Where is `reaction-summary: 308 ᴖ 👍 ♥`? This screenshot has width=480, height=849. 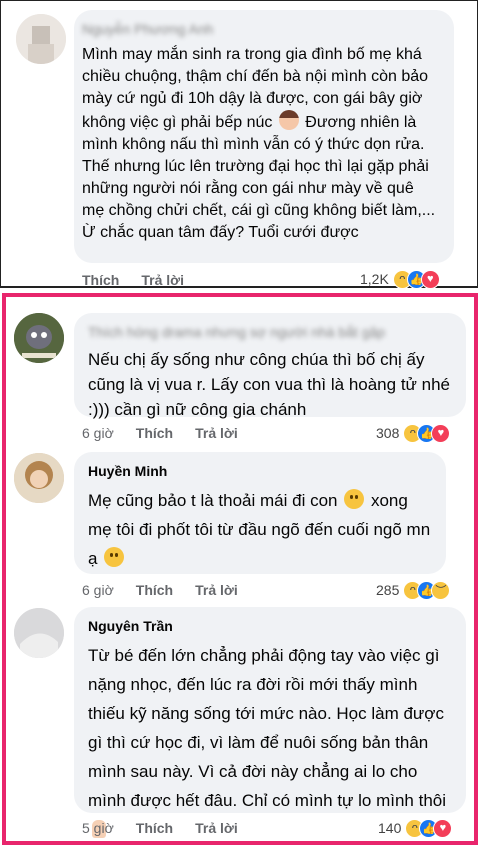 reaction-summary: 308 ᴖ 👍 ♥ is located at coordinates (413, 433).